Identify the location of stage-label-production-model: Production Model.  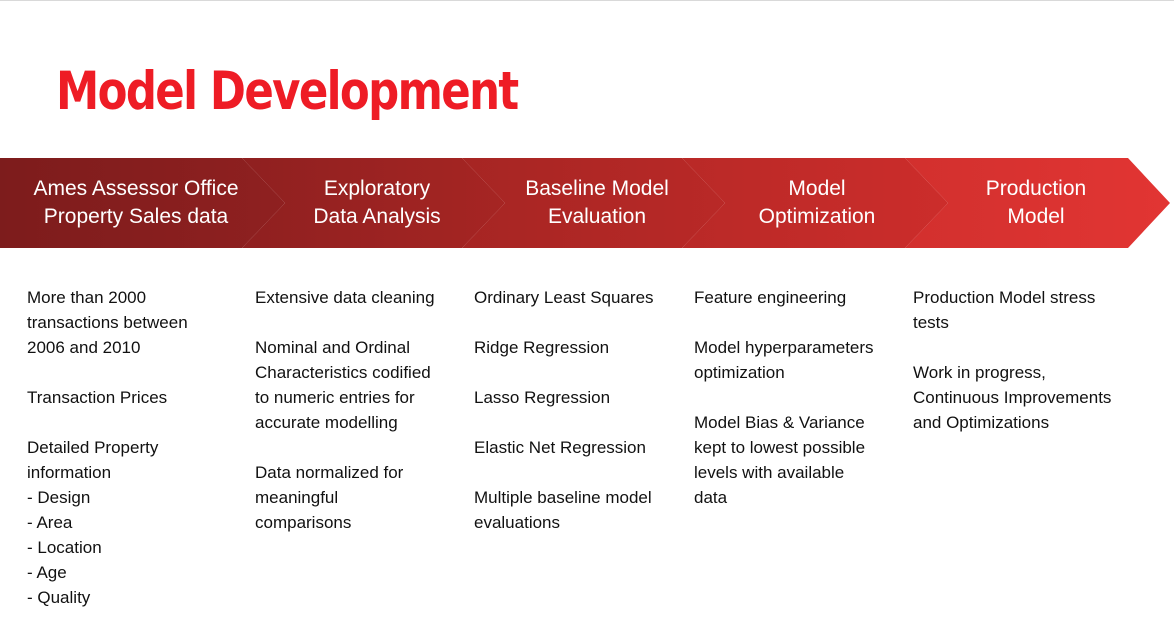
(1036, 202).